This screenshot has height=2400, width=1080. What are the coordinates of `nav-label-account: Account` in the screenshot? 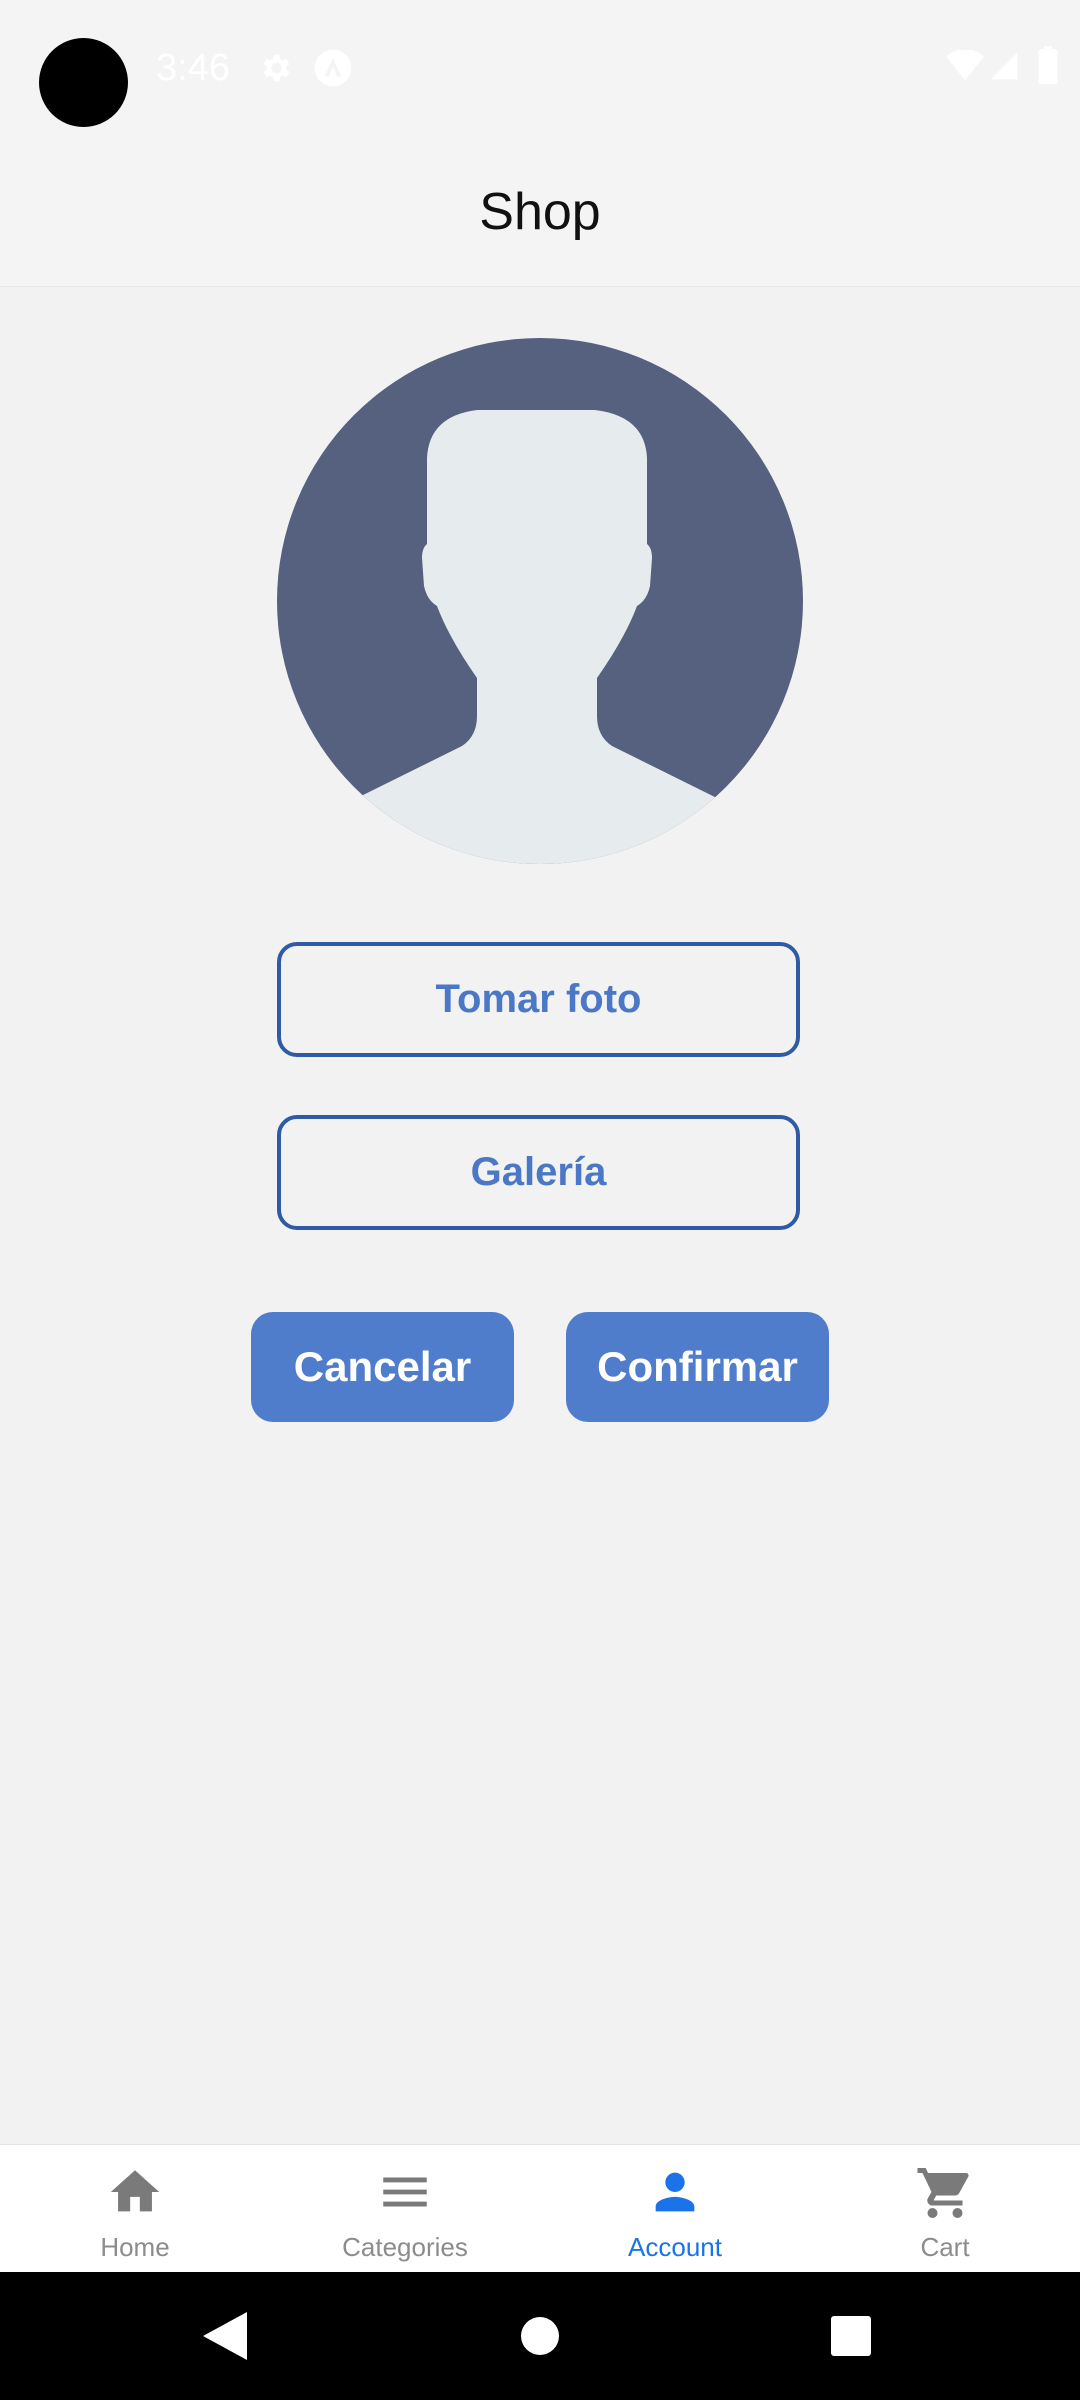 It's located at (675, 2247).